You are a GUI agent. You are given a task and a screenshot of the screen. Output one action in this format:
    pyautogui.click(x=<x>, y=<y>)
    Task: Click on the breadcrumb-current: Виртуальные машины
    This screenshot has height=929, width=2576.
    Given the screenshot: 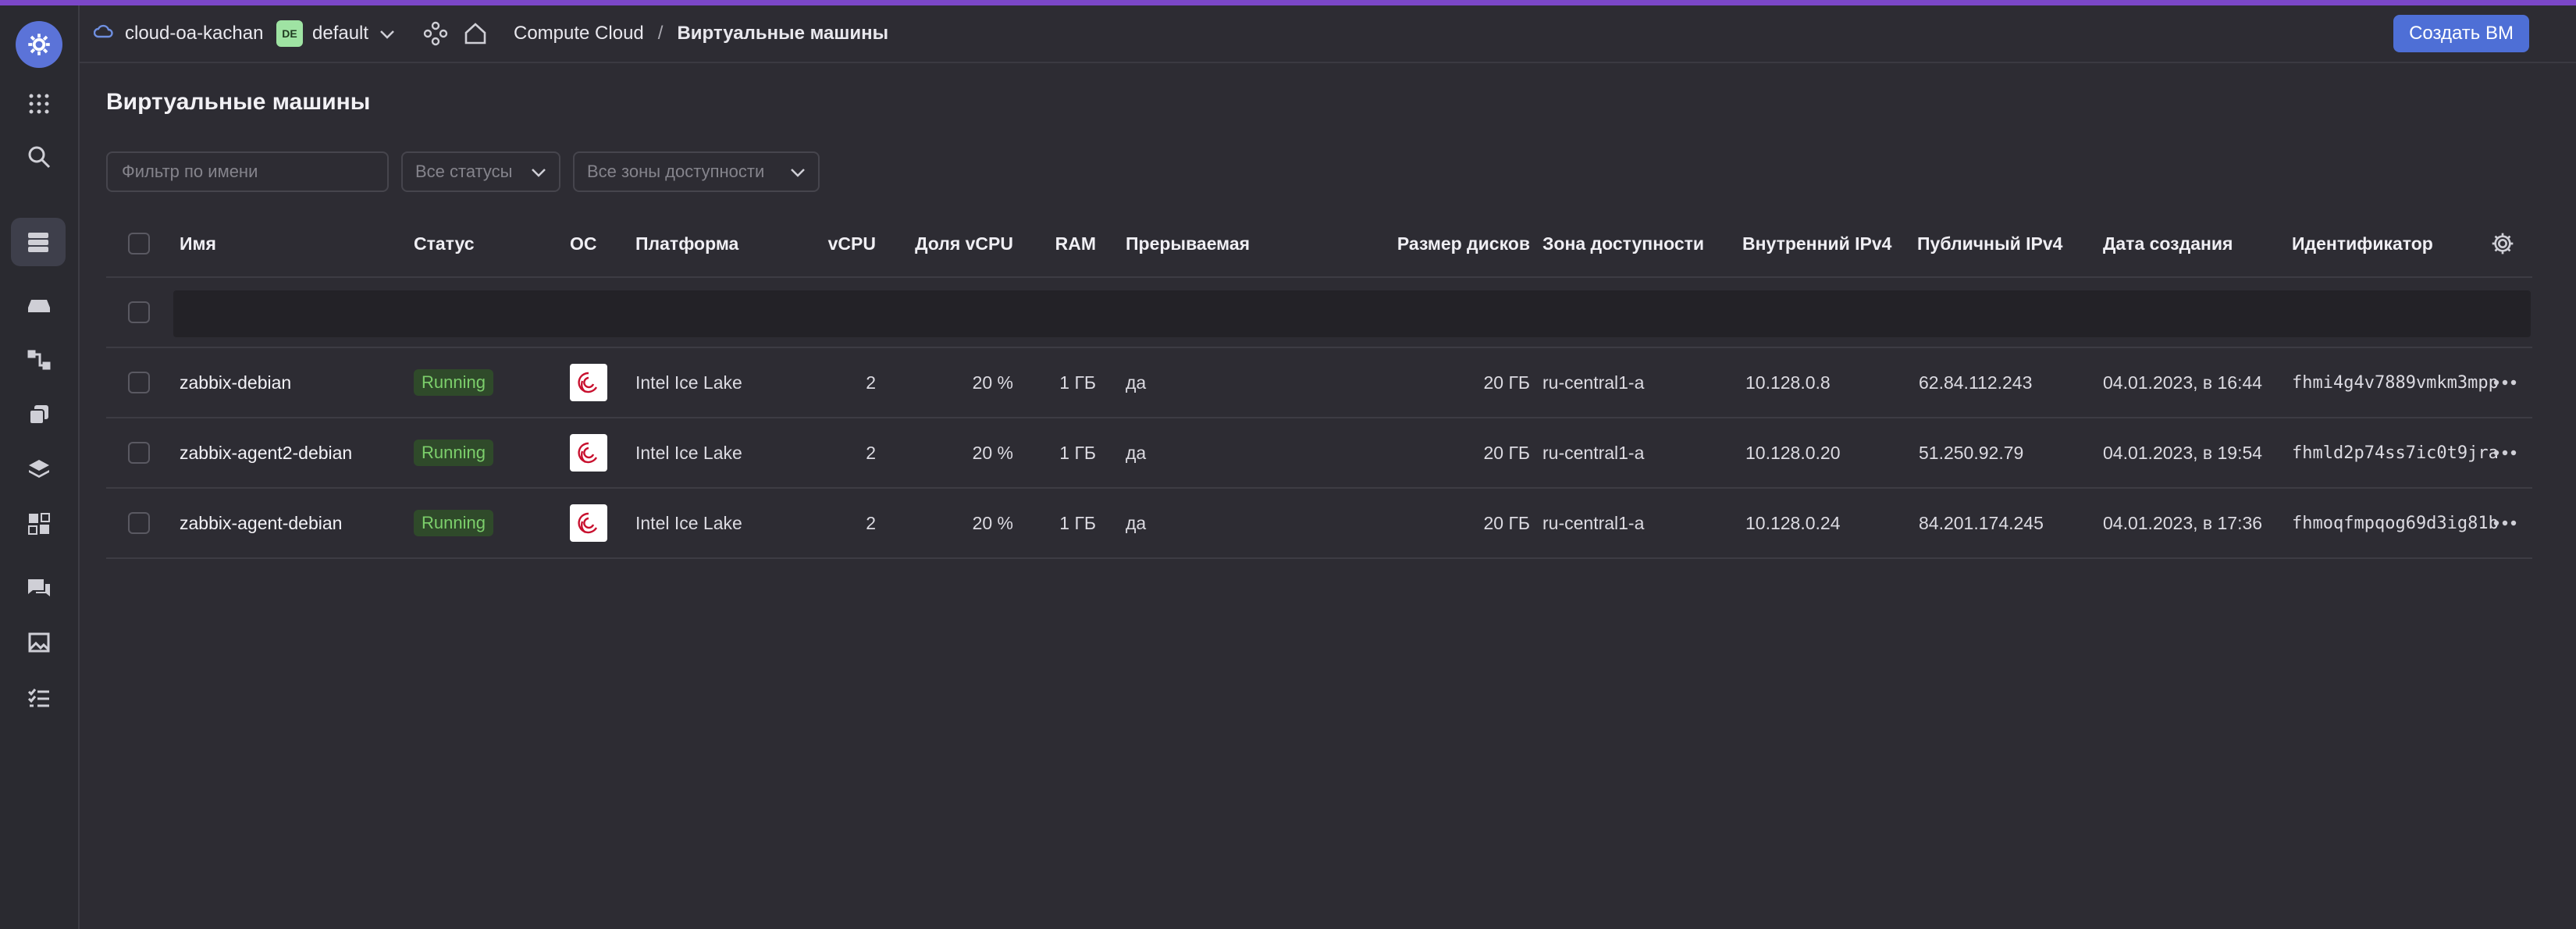 What is the action you would take?
    pyautogui.click(x=783, y=33)
    